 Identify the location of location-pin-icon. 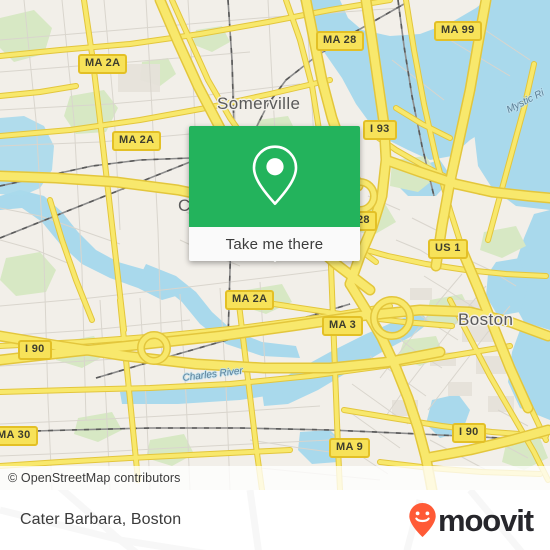
(274, 174).